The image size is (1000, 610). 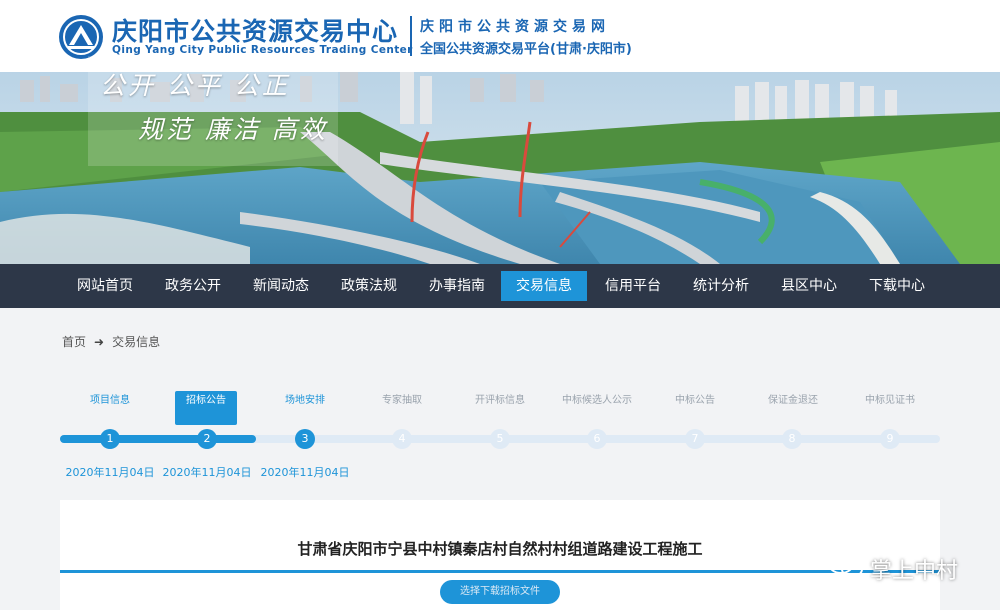 What do you see at coordinates (695, 401) in the screenshot?
I see `step-label-award-notice: 中标公告` at bounding box center [695, 401].